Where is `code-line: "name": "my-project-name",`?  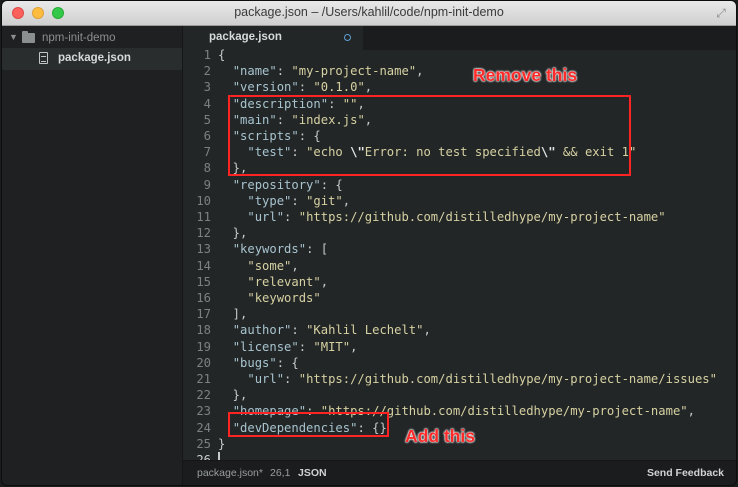 code-line: "name": "my-project-name", is located at coordinates (321, 71).